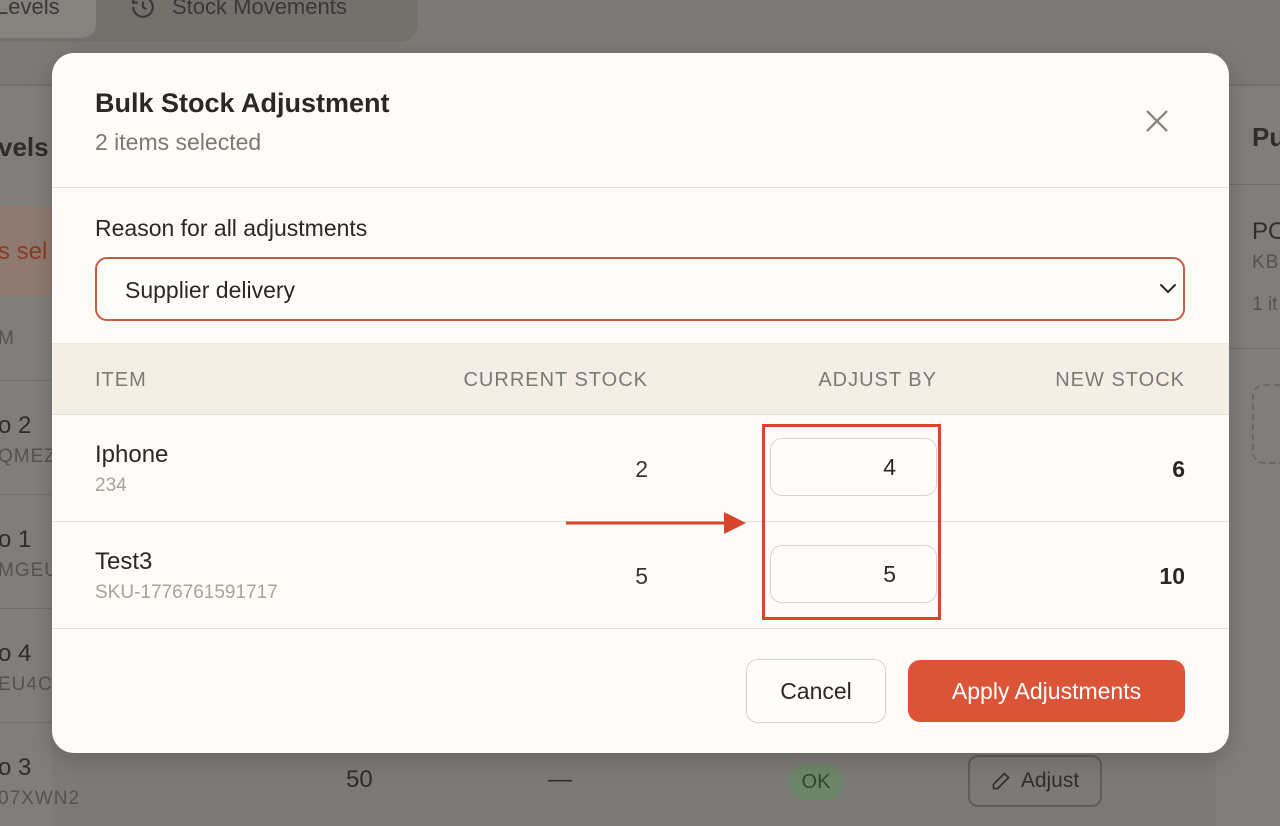 Image resolution: width=1280 pixels, height=826 pixels. I want to click on reason-selected-value: Supplier delivery, so click(210, 290).